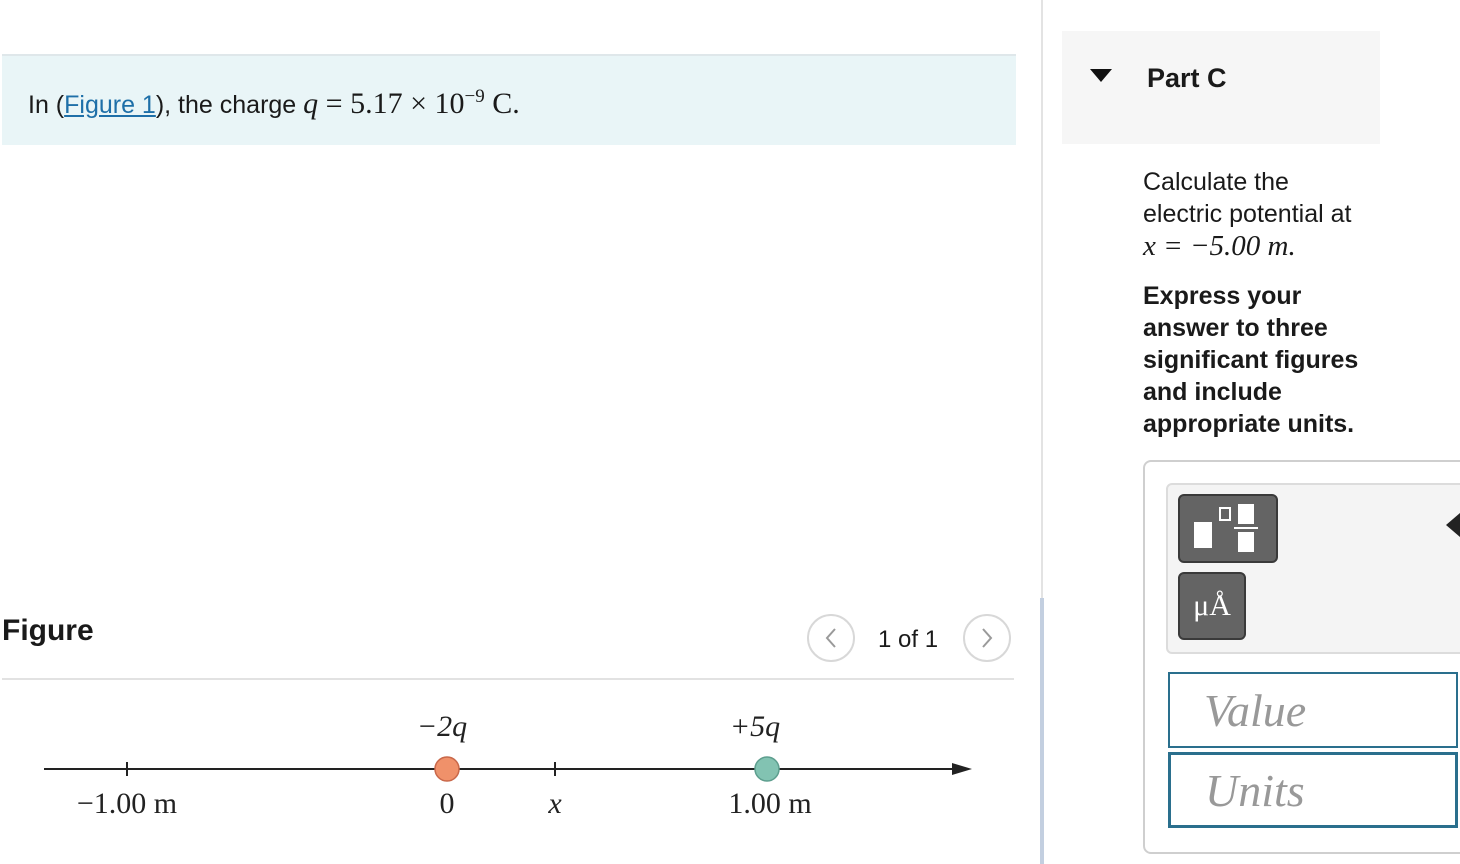 This screenshot has width=1460, height=864. I want to click on figure-link: Figure 1, so click(110, 105).